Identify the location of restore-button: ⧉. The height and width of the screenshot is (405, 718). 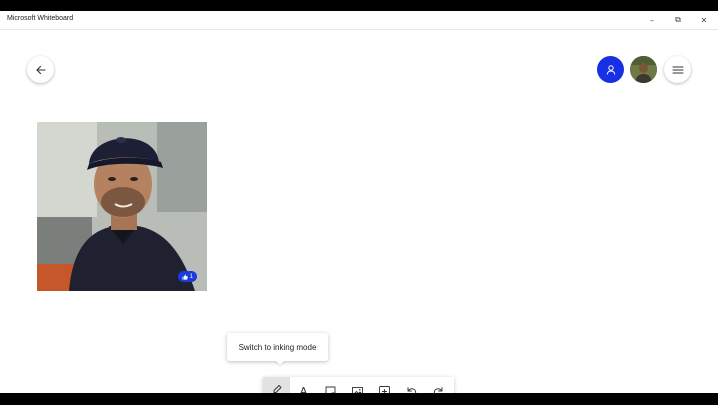
(678, 20).